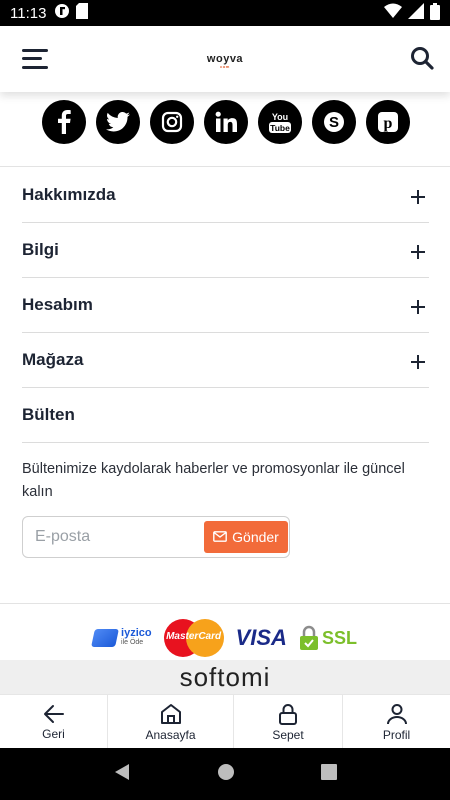  Describe the element at coordinates (225, 13) in the screenshot. I see `status-bar: 11:13` at that location.